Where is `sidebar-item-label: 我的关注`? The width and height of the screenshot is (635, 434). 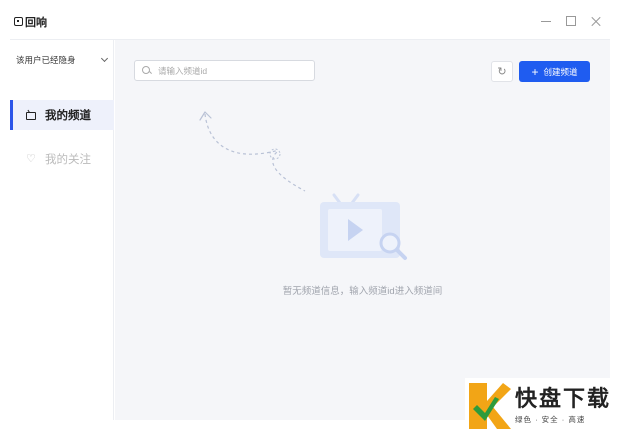 sidebar-item-label: 我的关注 is located at coordinates (68, 160).